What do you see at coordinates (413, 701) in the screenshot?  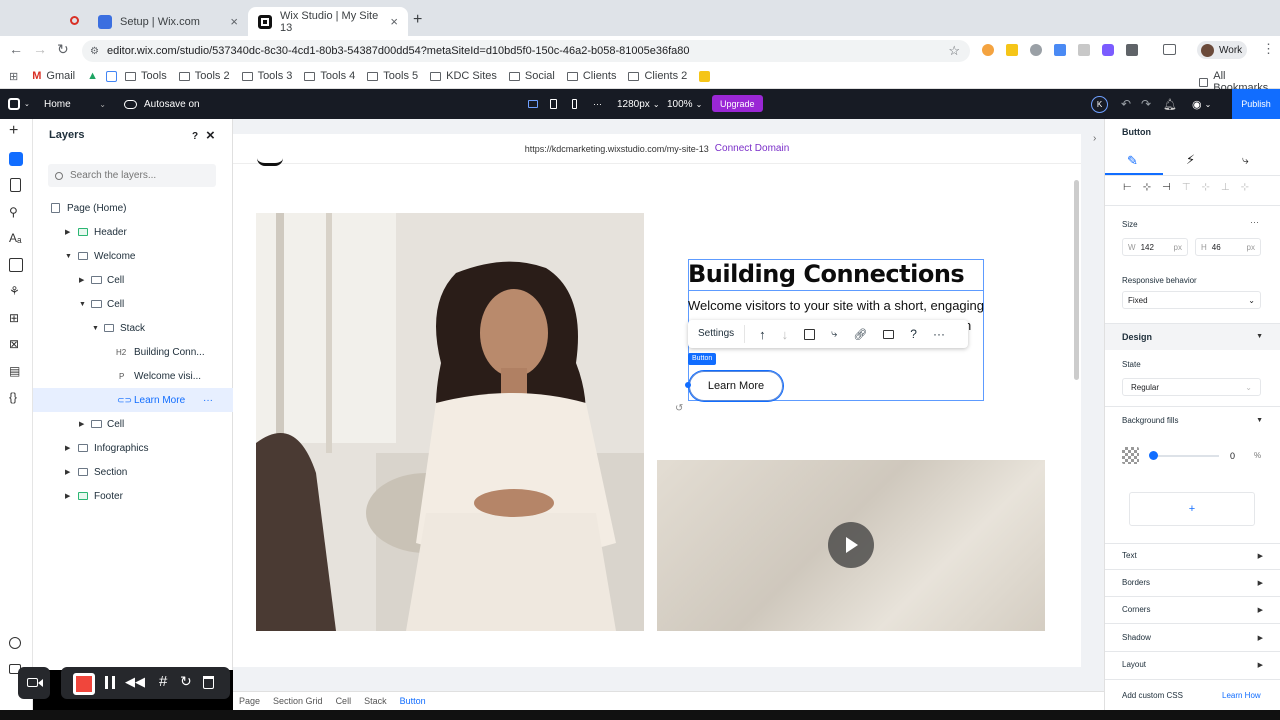 I see `breadcrumb-item-current: Button` at bounding box center [413, 701].